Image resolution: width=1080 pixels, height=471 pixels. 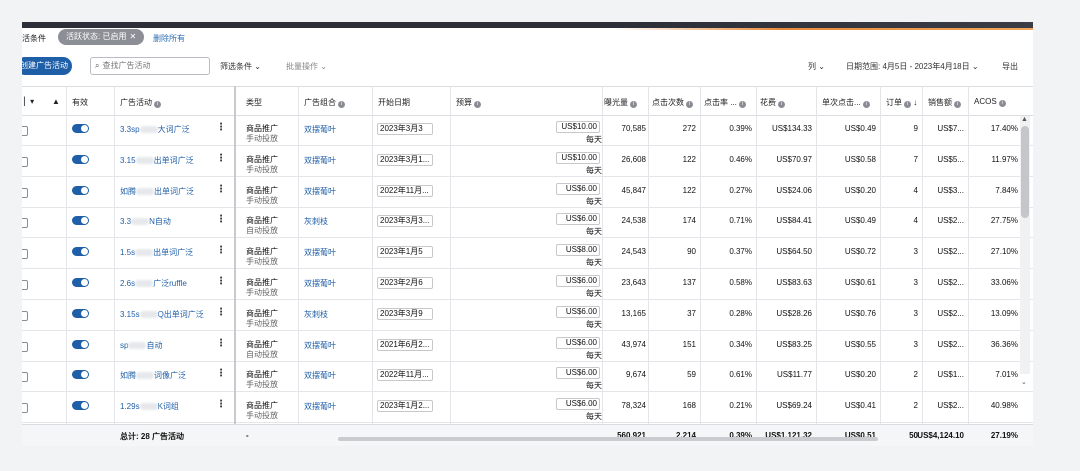 What do you see at coordinates (150, 66) in the screenshot?
I see `search-input: ⌕ 查找广告活动` at bounding box center [150, 66].